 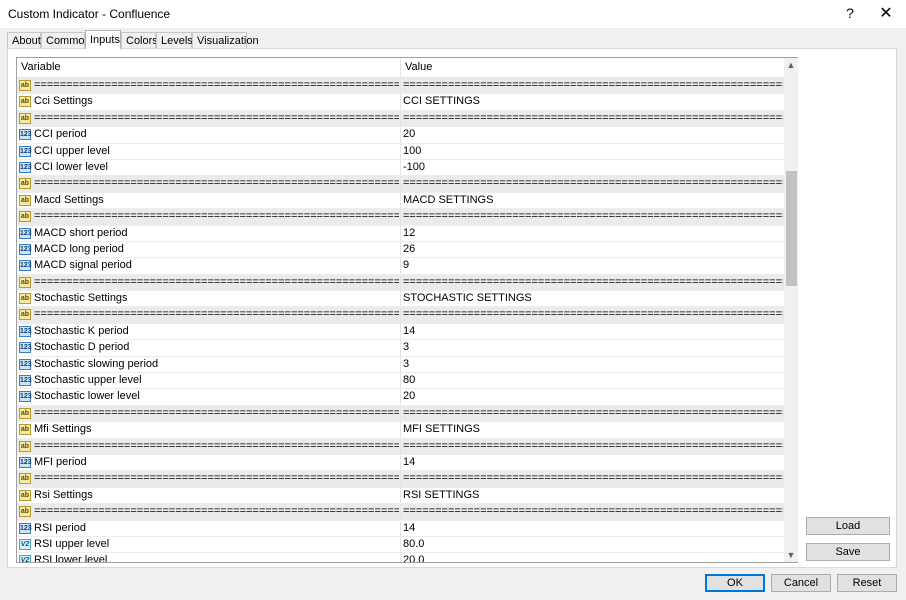 What do you see at coordinates (401, 496) in the screenshot?
I see `table-row: ab Rsi Settings RSI SETTINGS` at bounding box center [401, 496].